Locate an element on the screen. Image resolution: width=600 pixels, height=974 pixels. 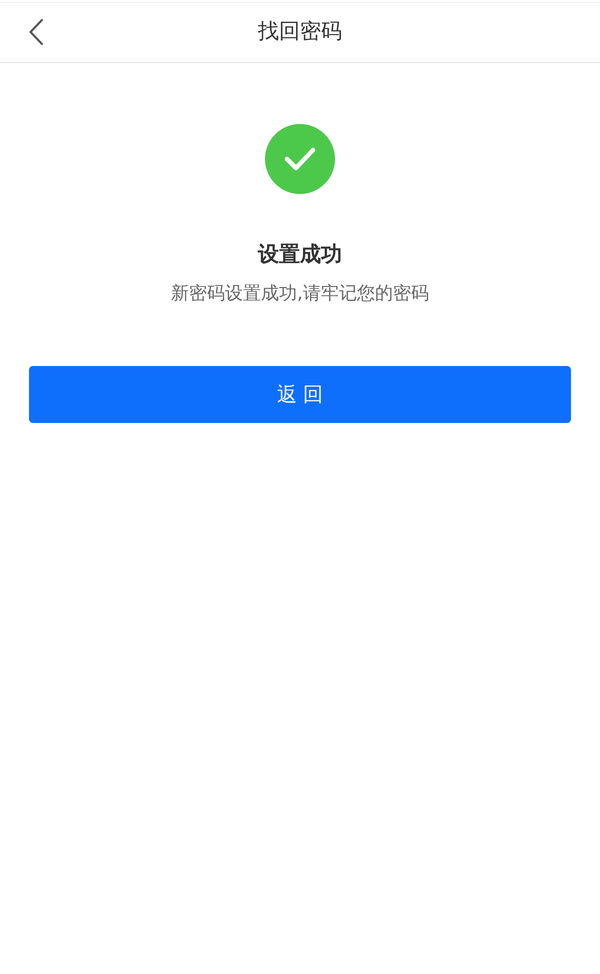
back-action-button: 返 回 is located at coordinates (300, 394).